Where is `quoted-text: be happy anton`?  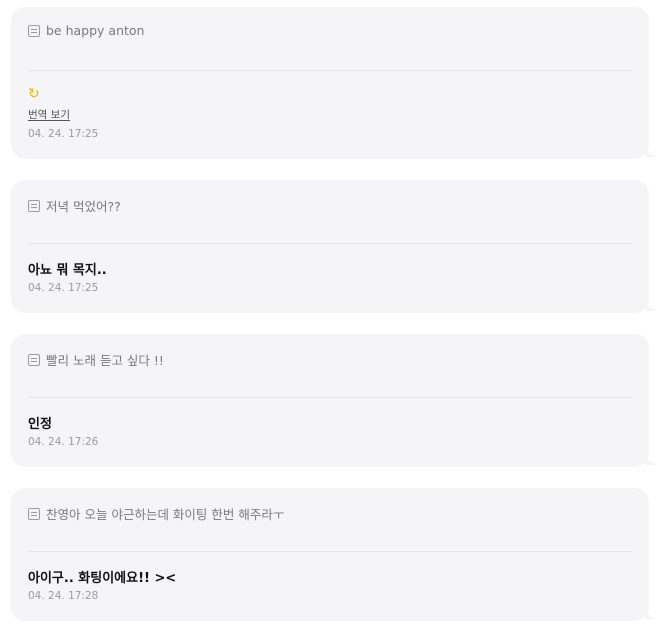 quoted-text: be happy anton is located at coordinates (95, 30).